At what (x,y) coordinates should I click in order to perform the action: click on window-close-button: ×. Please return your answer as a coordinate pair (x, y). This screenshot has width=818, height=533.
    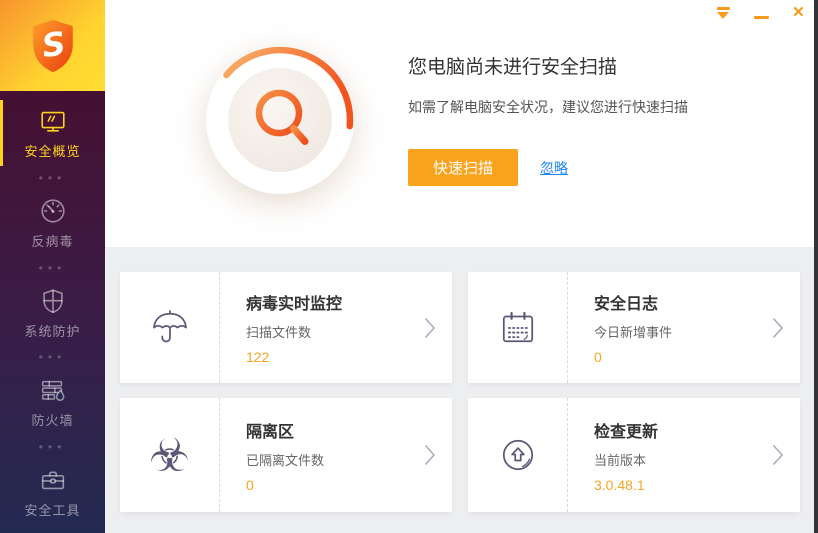
    Looking at the image, I should click on (798, 12).